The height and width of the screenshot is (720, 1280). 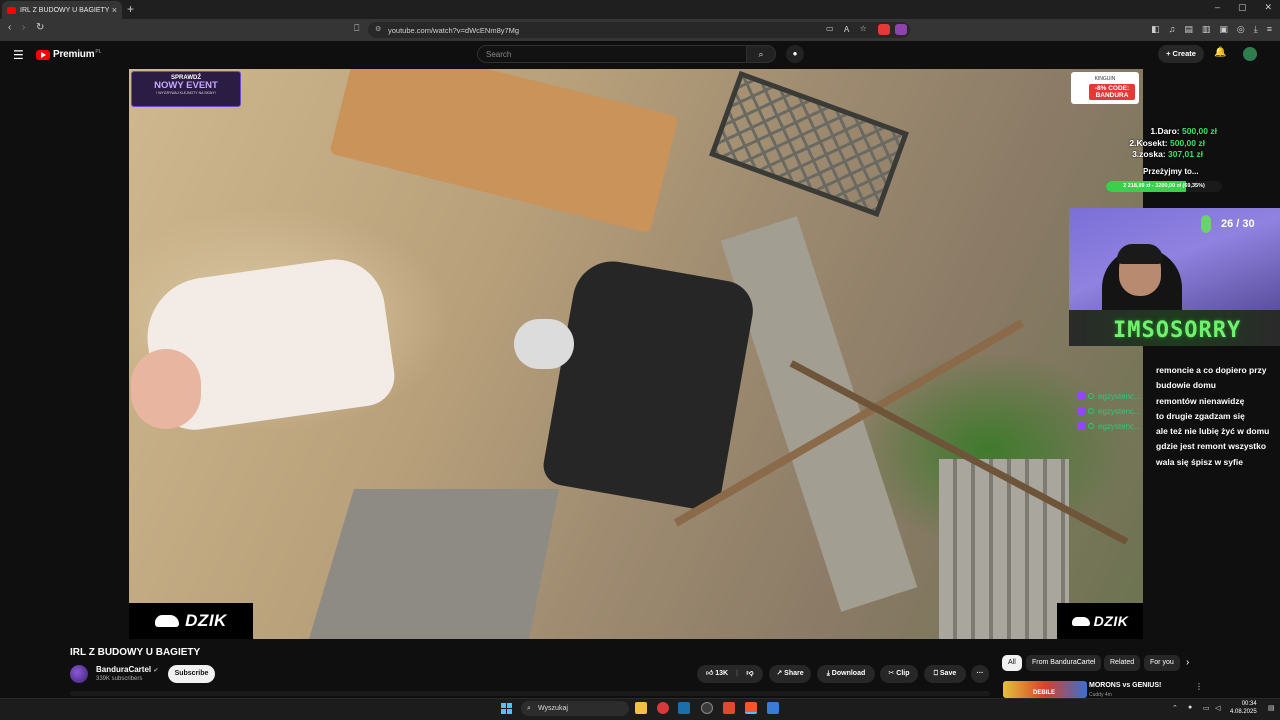 What do you see at coordinates (729, 708) in the screenshot?
I see `app-media-icon` at bounding box center [729, 708].